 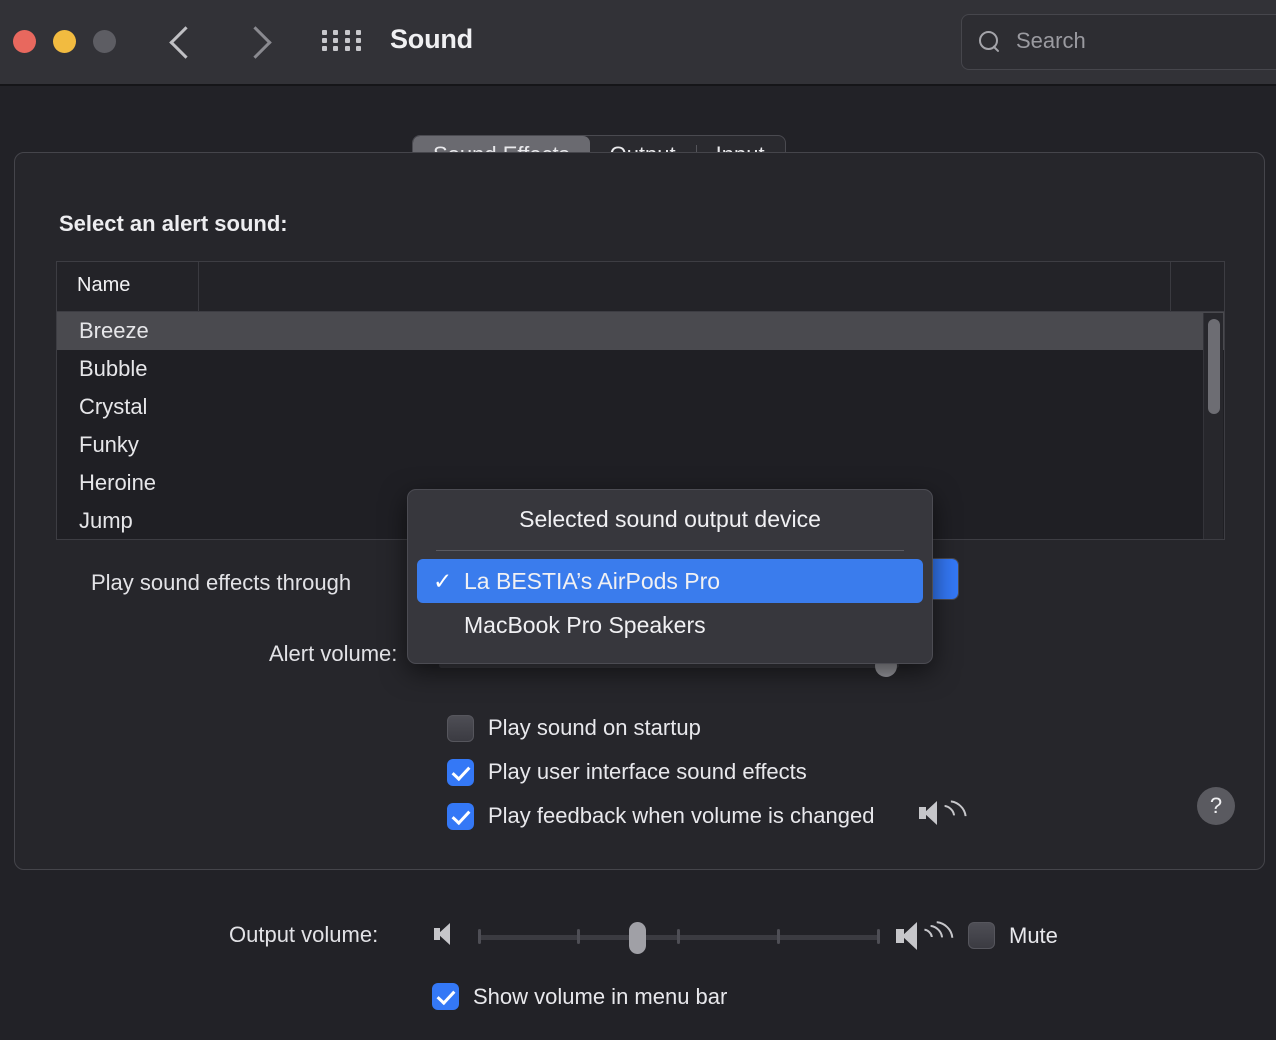 I want to click on table-row: Crystal, so click(x=640, y=407).